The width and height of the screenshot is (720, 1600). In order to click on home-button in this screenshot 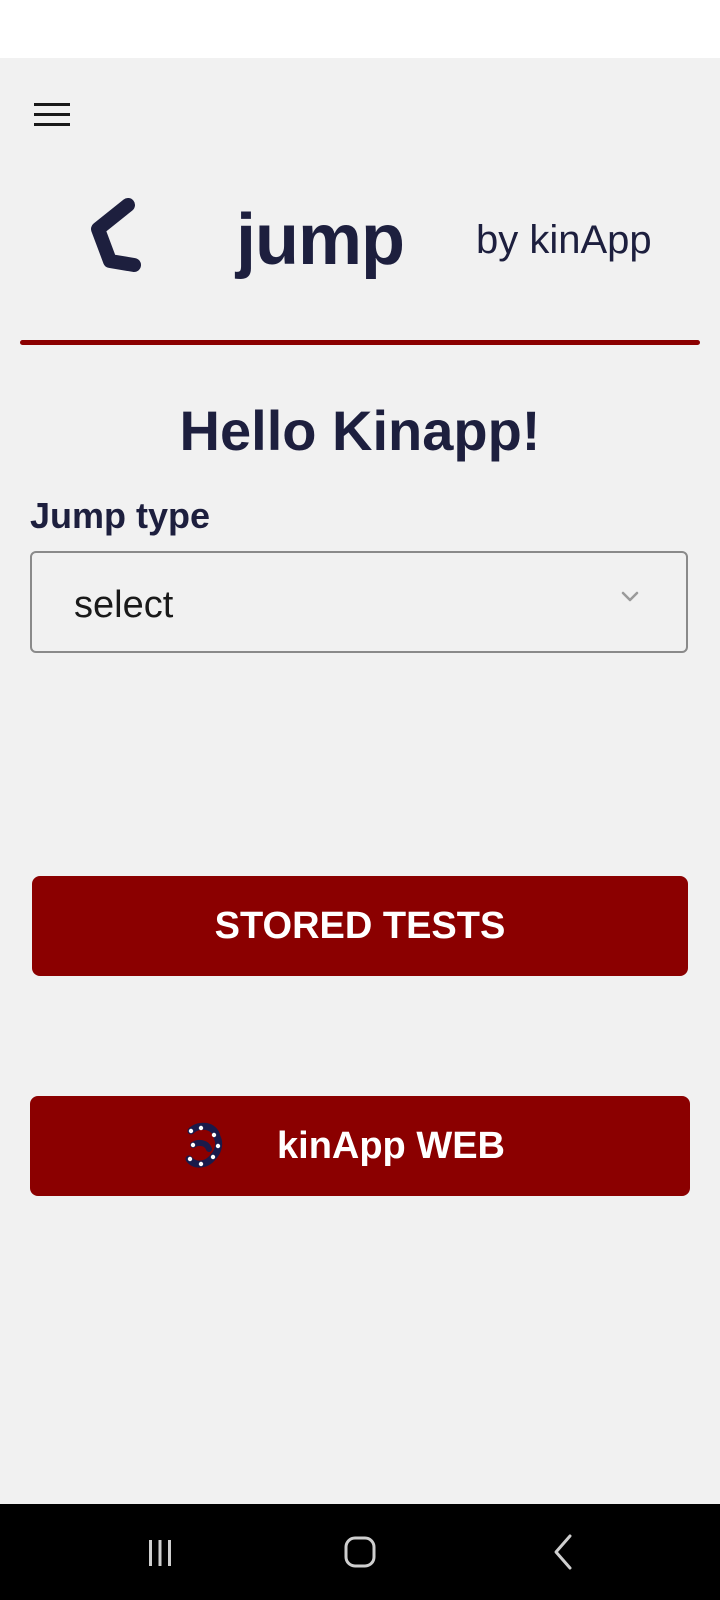, I will do `click(360, 1552)`.